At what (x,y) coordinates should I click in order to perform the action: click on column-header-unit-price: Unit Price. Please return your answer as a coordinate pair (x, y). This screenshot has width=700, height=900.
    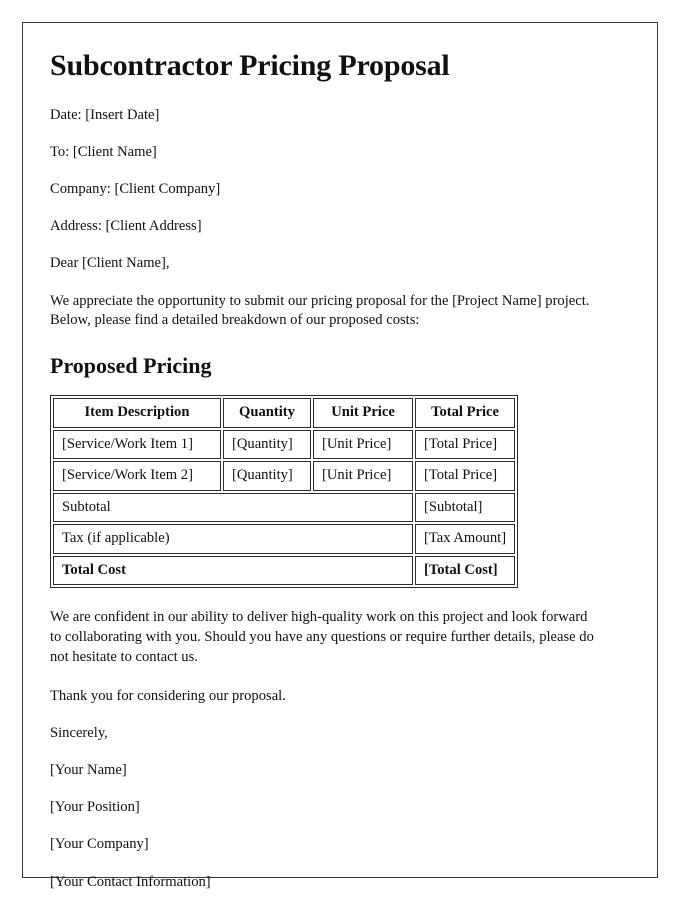
    Looking at the image, I should click on (363, 413).